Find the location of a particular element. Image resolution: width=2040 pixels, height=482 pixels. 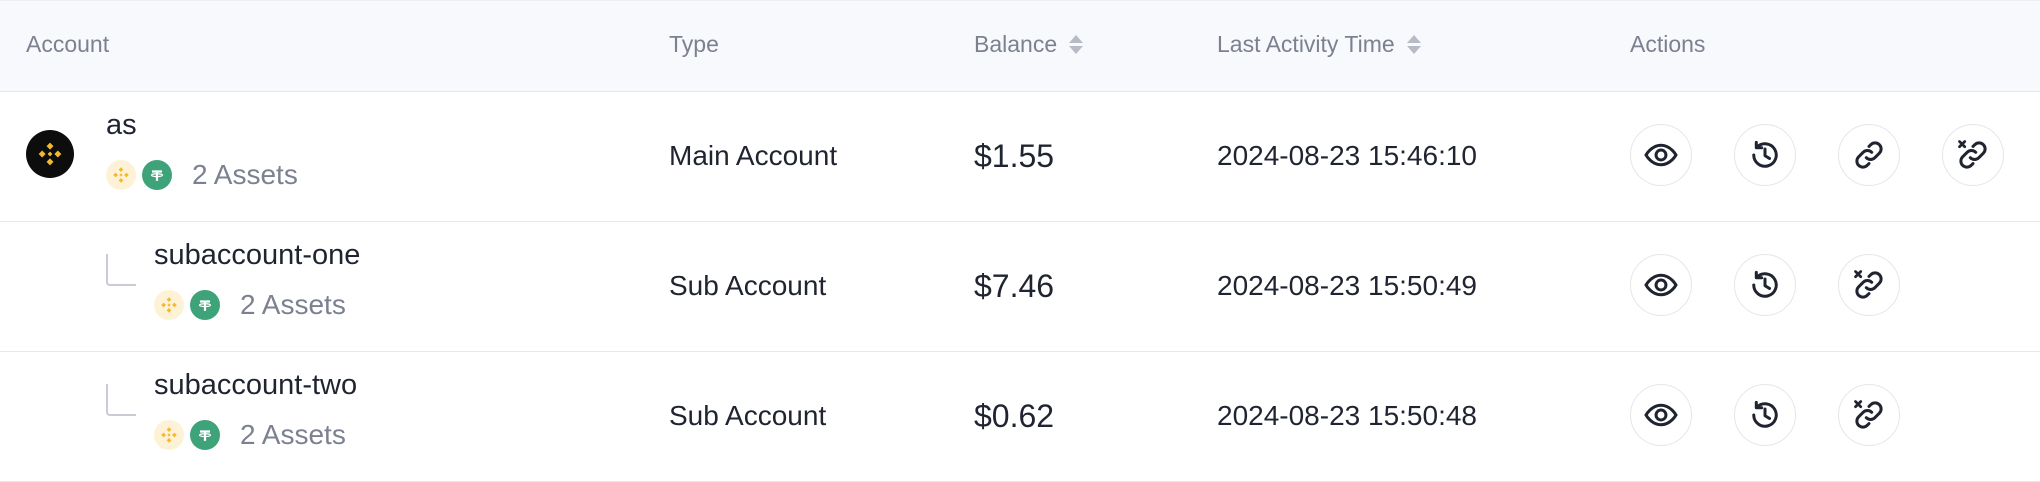

last-activity-time: 2024-08-23 15:50:48 is located at coordinates (1347, 415).